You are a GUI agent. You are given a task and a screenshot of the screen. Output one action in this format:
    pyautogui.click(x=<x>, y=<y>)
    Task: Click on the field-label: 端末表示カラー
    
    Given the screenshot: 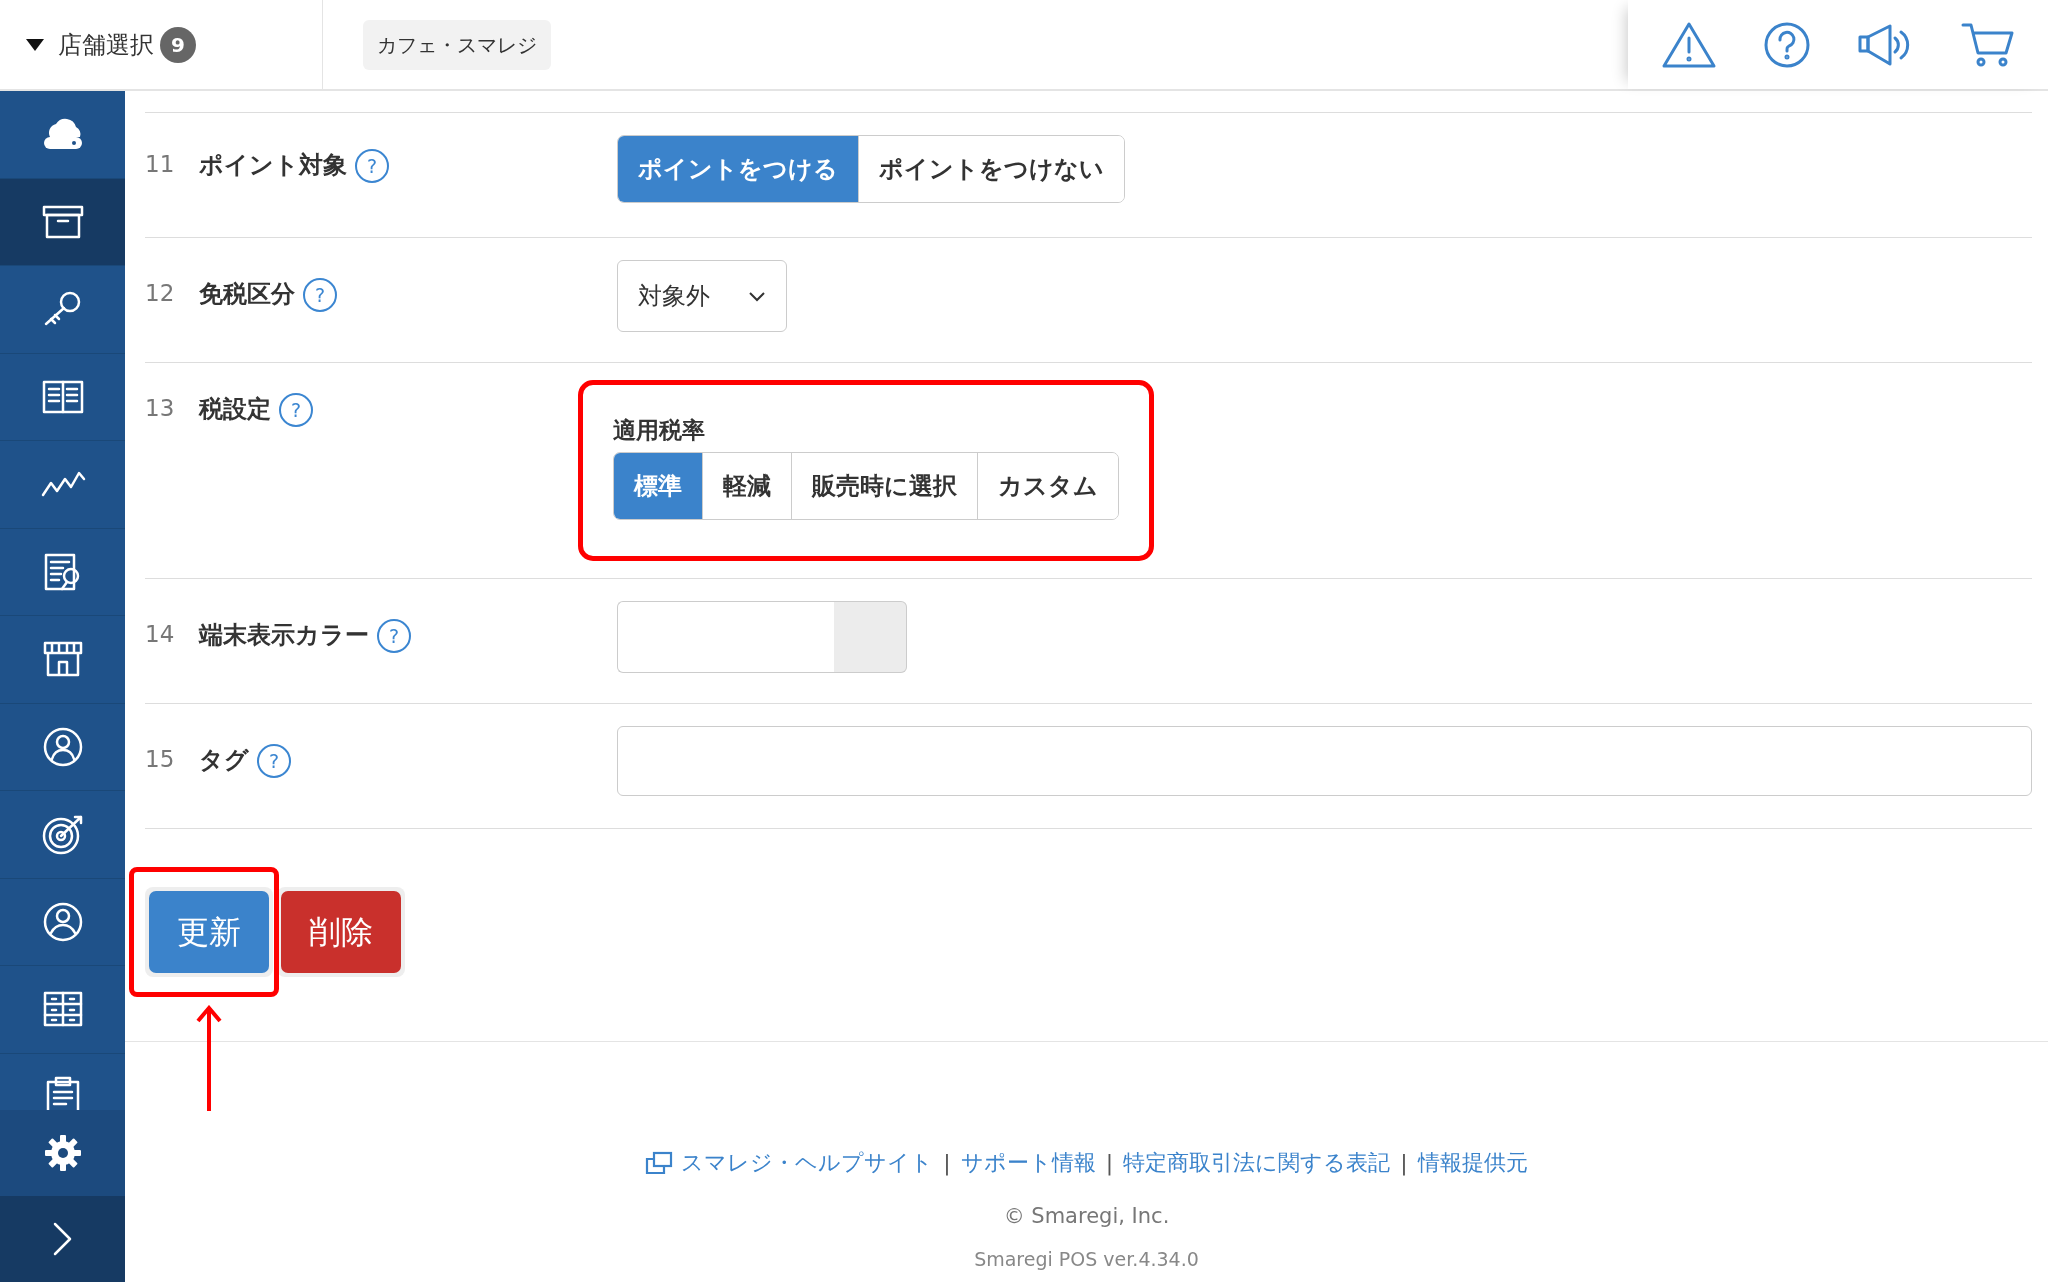 What is the action you would take?
    pyautogui.click(x=284, y=635)
    